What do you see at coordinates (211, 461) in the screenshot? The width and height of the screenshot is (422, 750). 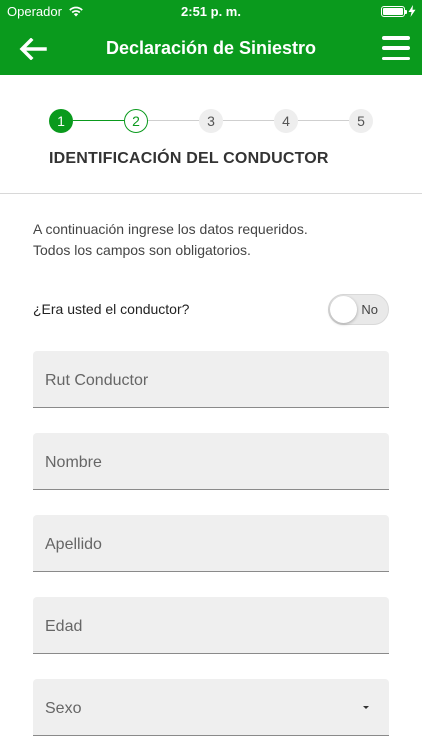 I see `nombre-field: Nombre` at bounding box center [211, 461].